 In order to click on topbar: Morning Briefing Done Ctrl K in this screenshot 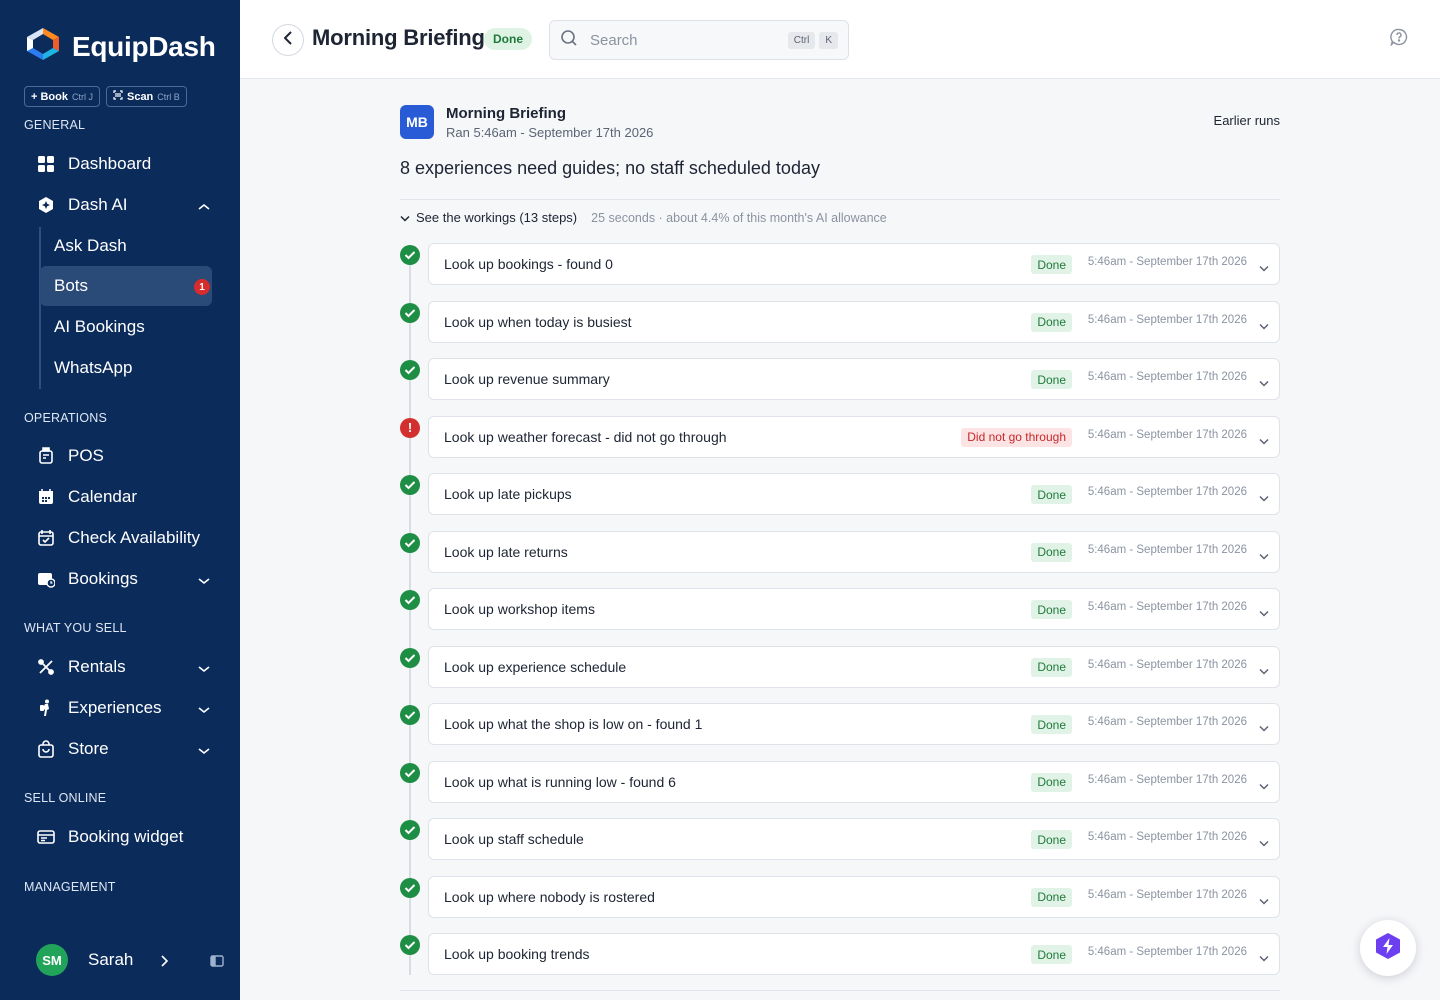, I will do `click(840, 39)`.